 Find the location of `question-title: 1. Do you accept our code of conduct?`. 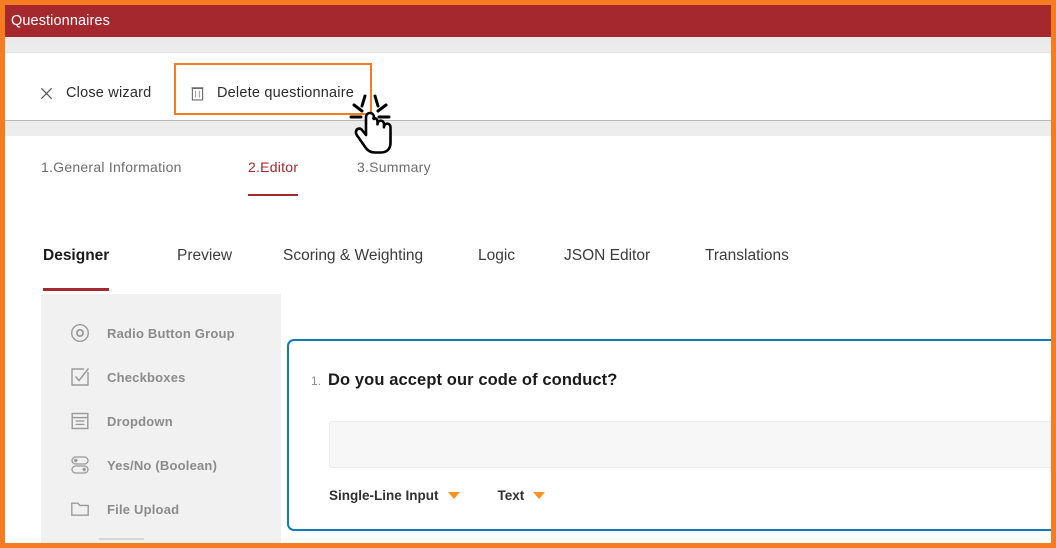

question-title: 1. Do you accept our code of conduct? is located at coordinates (464, 380).